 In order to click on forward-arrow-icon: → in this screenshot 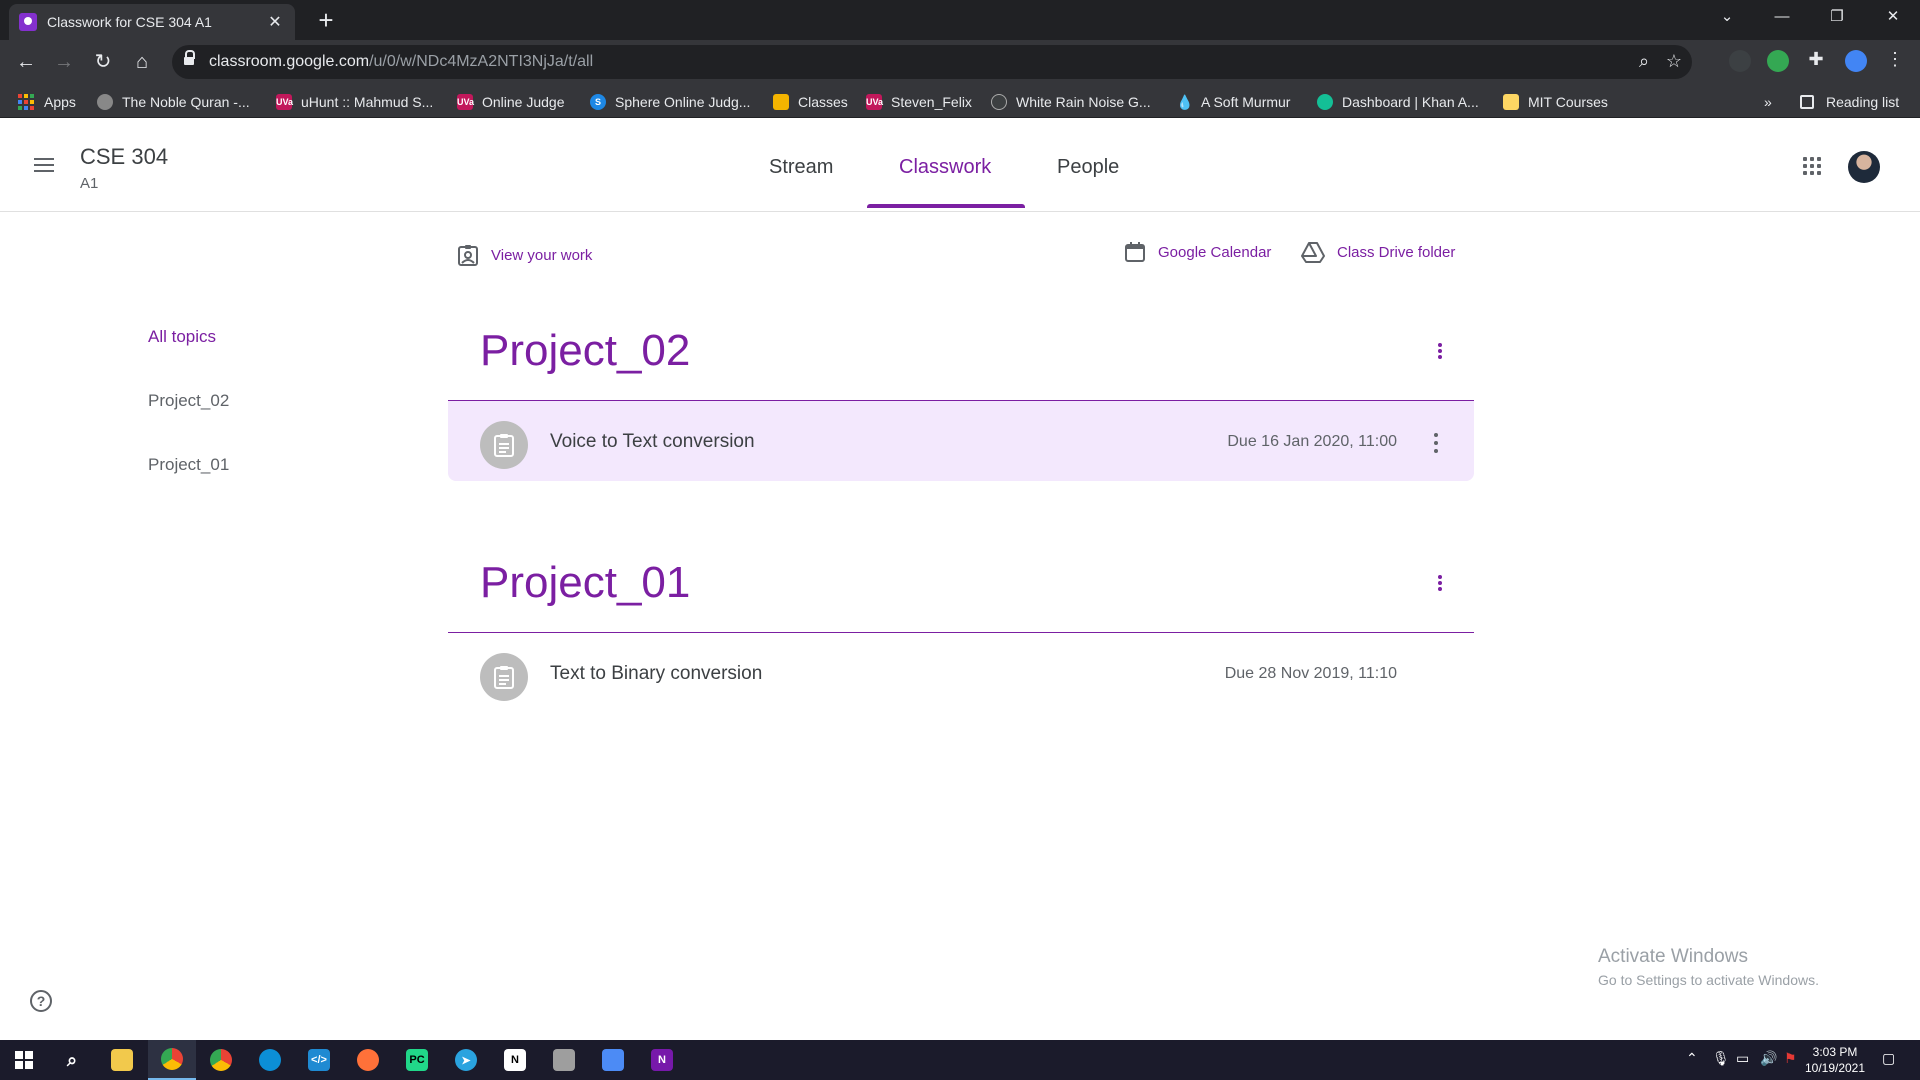, I will do `click(64, 62)`.